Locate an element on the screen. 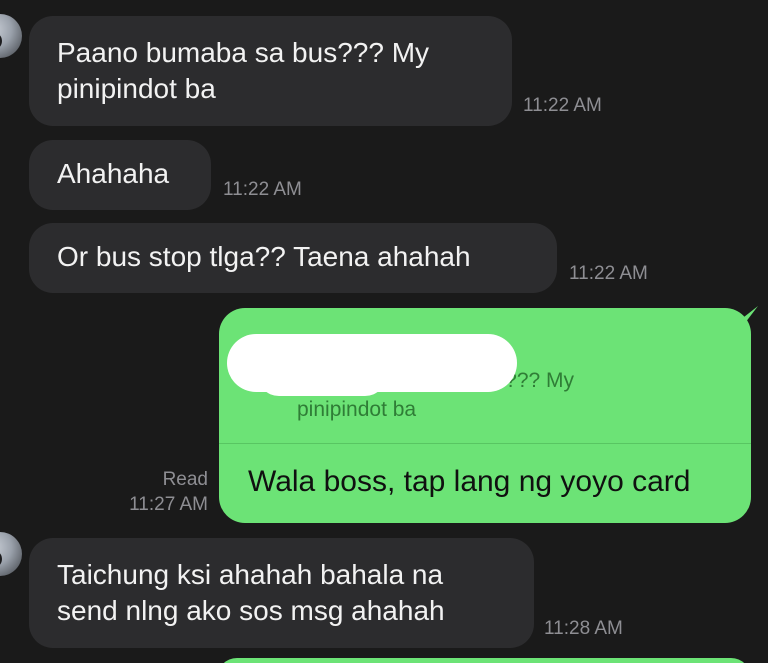 The width and height of the screenshot is (768, 663). message-line: Taichung ksi ahahah bahala na is located at coordinates (250, 574).